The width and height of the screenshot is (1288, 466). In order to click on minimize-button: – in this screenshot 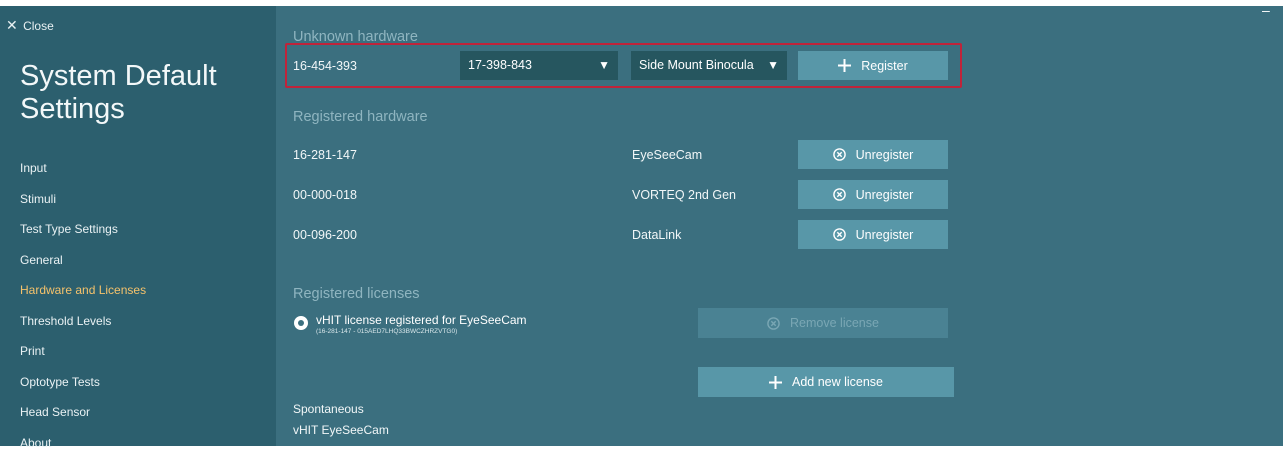, I will do `click(1266, 10)`.